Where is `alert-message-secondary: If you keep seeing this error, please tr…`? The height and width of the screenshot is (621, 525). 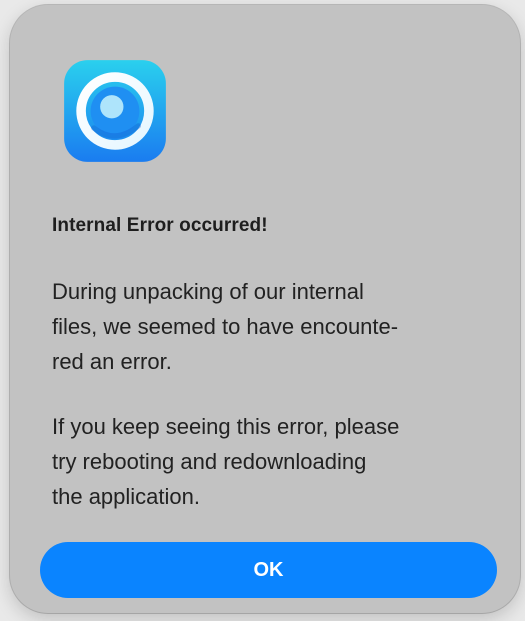
alert-message-secondary: If you keep seeing this error, please tr… is located at coordinates (226, 461).